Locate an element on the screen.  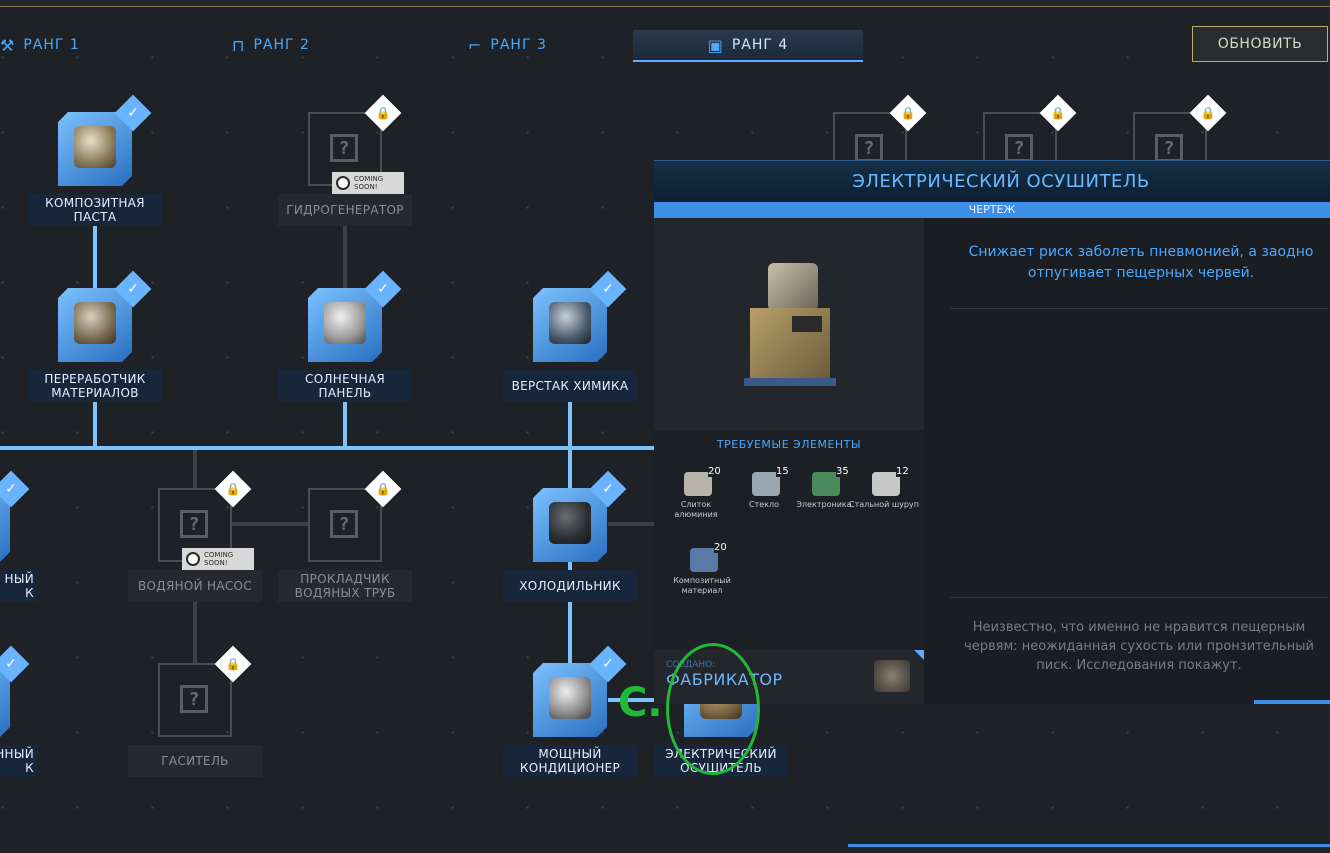
node-label: НЫЙ К is located at coordinates (19, 586).